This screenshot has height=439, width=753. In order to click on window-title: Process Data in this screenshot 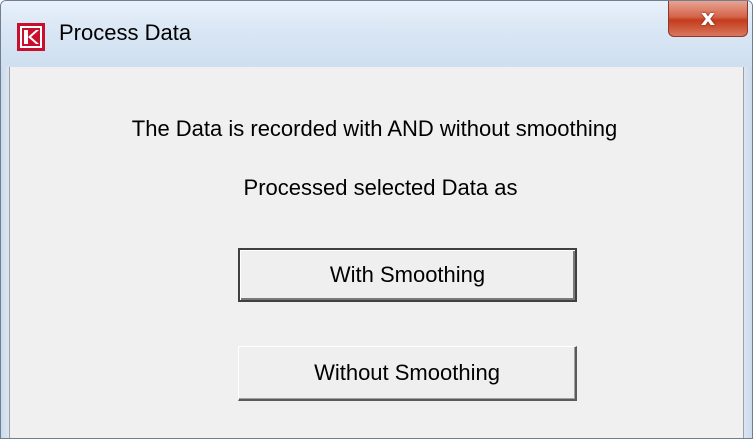, I will do `click(125, 32)`.